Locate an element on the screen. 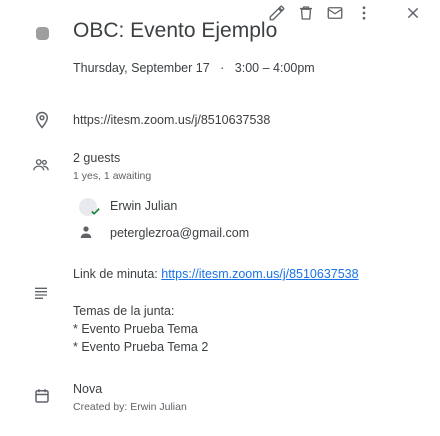 The width and height of the screenshot is (440, 436). location-pin-icon is located at coordinates (42, 120).